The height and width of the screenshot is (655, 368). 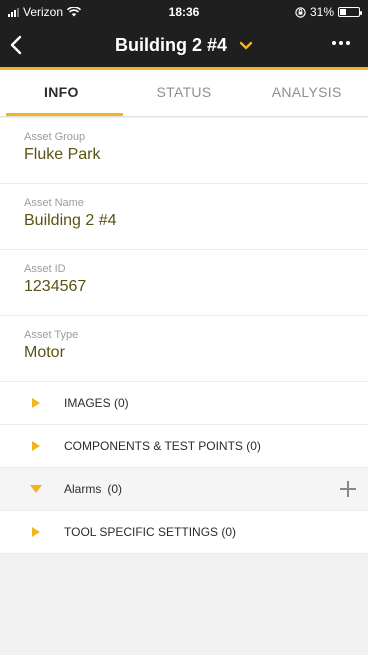 What do you see at coordinates (45, 269) in the screenshot?
I see `field-label: Asset ID` at bounding box center [45, 269].